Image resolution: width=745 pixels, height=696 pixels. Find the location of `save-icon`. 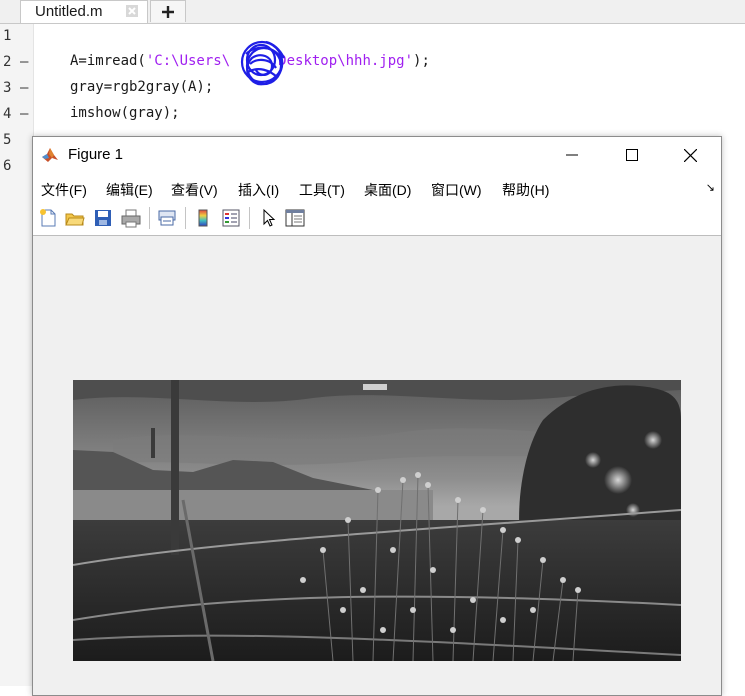

save-icon is located at coordinates (103, 218).